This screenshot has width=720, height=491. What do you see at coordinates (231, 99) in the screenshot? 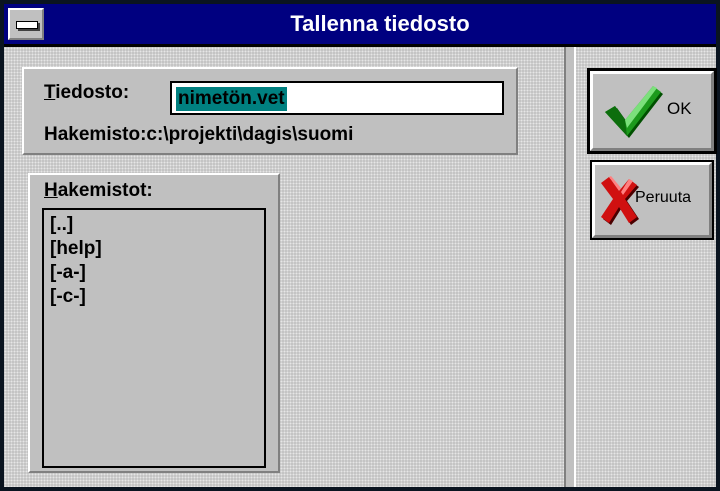
I see `file-name-selected-text: nimetön.vet` at bounding box center [231, 99].